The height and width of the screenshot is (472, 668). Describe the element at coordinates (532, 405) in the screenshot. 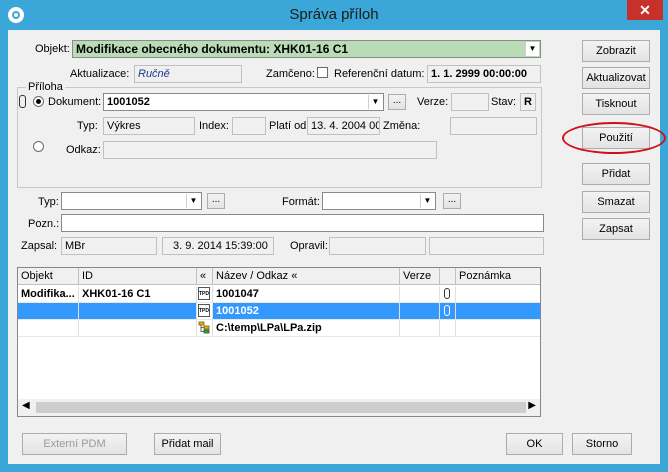

I see `scroll-right-icon: ▶` at that location.